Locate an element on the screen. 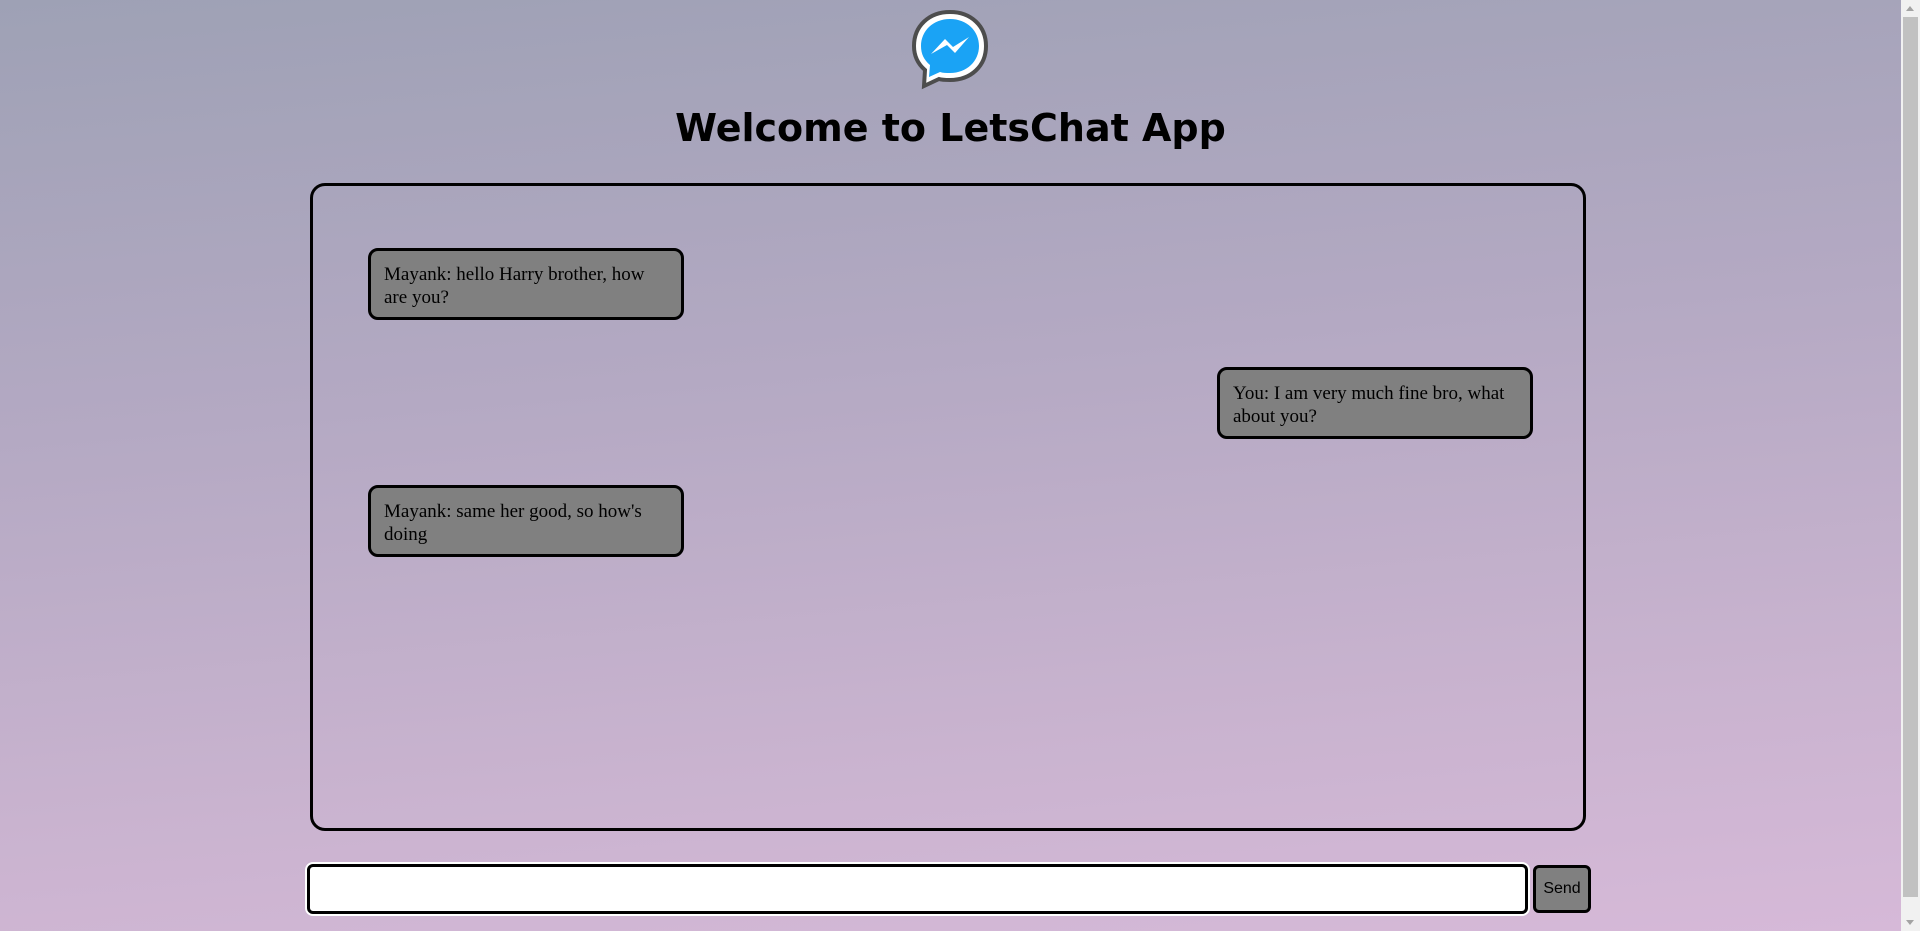 This screenshot has height=931, width=1920. message-incoming: Mayank: same her good, so how's doing is located at coordinates (526, 521).